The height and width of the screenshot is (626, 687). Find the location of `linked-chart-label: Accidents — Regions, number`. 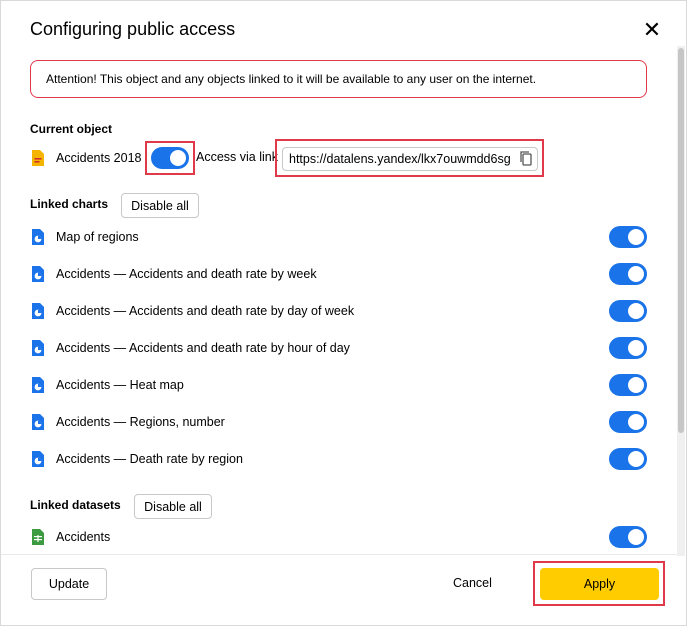

linked-chart-label: Accidents — Regions, number is located at coordinates (140, 422).